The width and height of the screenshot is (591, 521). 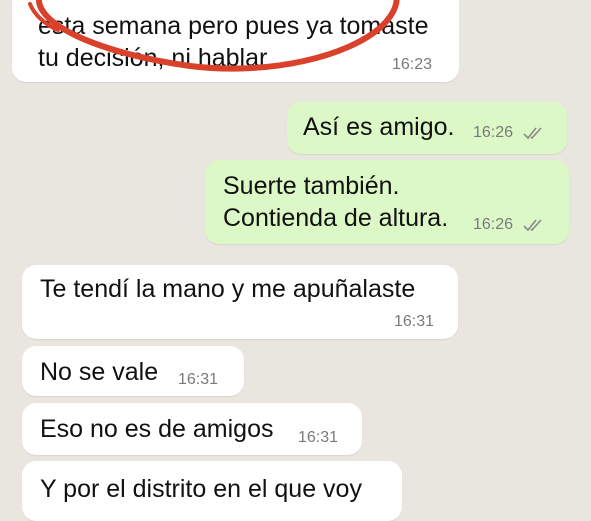 I want to click on message-text-line: esta semana pero pues ya tomaste, so click(x=233, y=26).